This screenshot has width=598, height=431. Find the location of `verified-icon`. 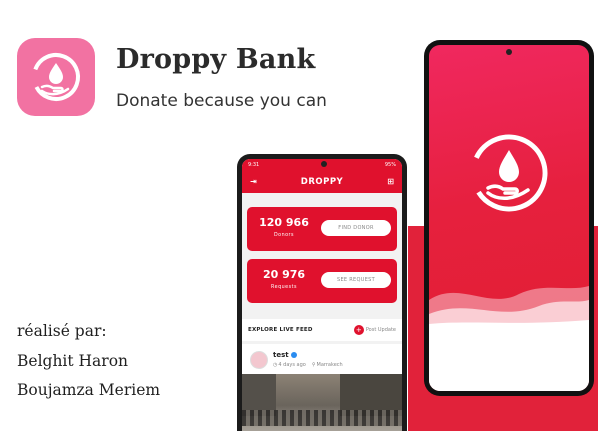

verified-icon is located at coordinates (293, 355).